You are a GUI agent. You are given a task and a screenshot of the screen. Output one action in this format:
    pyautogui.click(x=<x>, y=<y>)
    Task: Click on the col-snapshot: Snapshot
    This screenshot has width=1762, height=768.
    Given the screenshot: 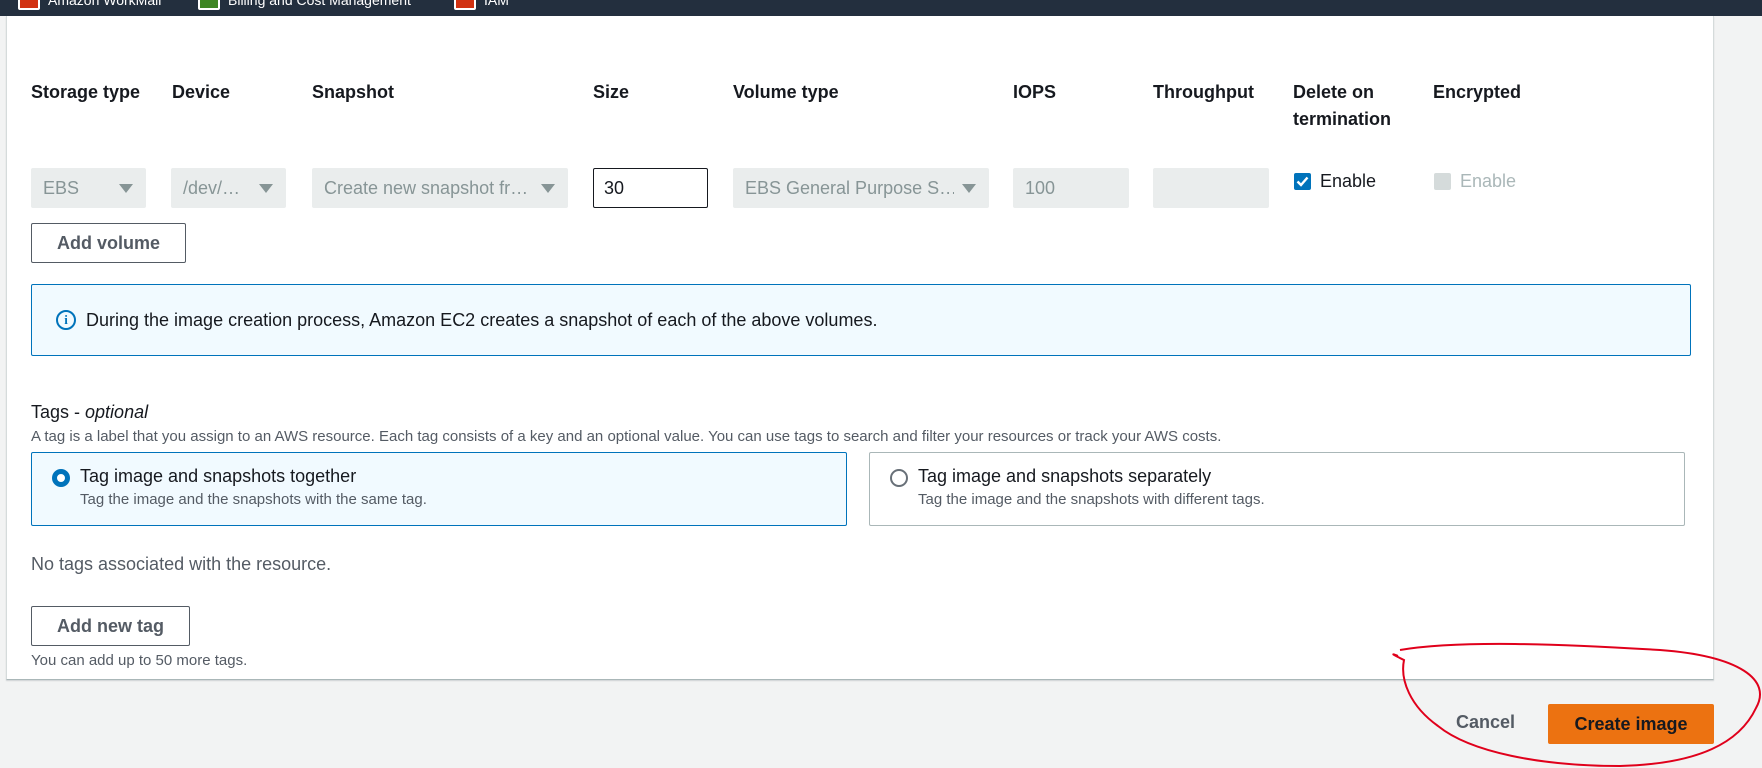 What is the action you would take?
    pyautogui.click(x=353, y=92)
    